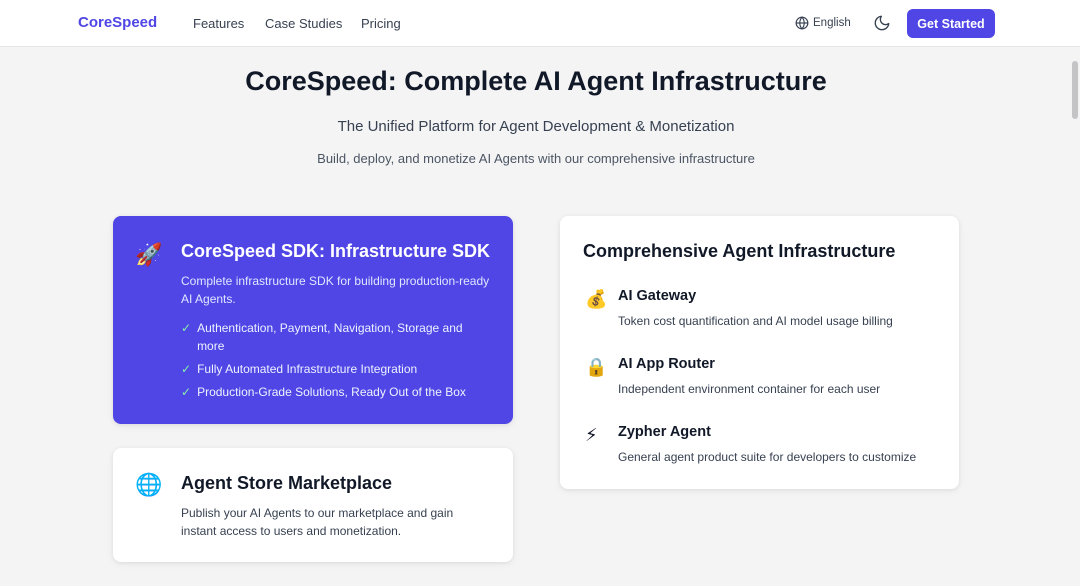 The width and height of the screenshot is (1080, 586). Describe the element at coordinates (664, 432) in the screenshot. I see `infra-item-title: Zypher Agent` at that location.